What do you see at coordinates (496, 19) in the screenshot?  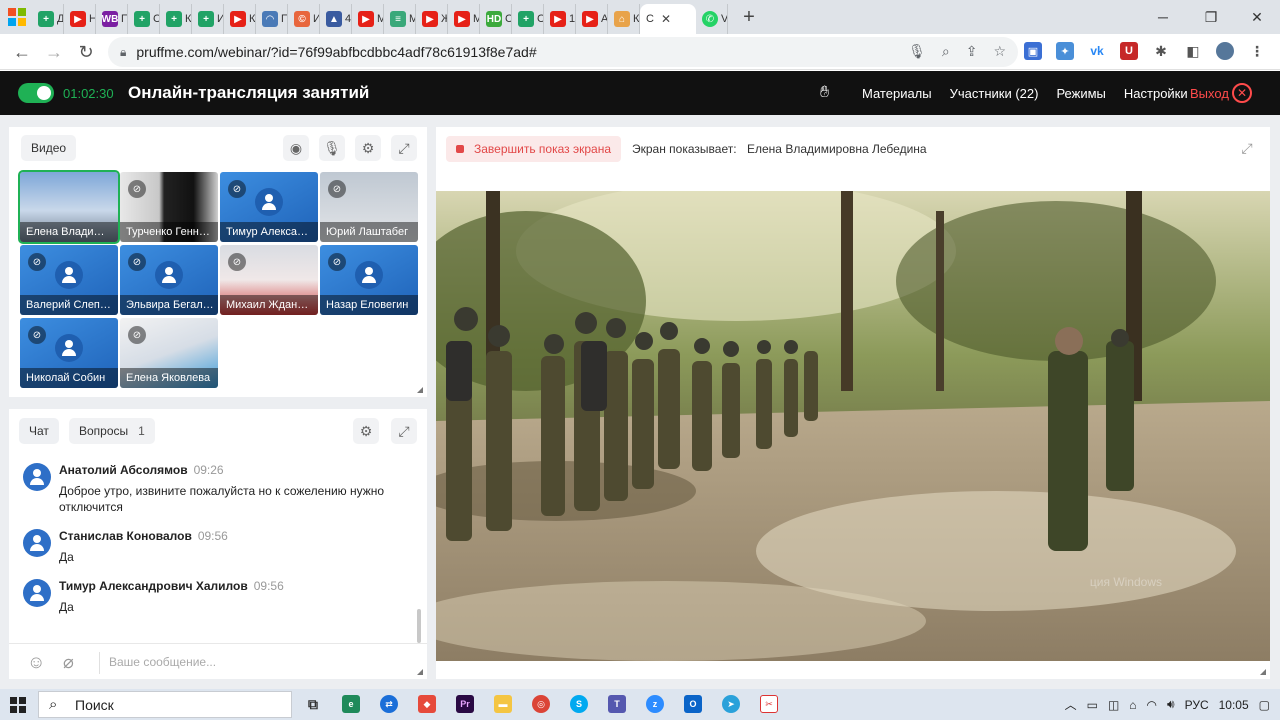 I see `browser-tab: HDС` at bounding box center [496, 19].